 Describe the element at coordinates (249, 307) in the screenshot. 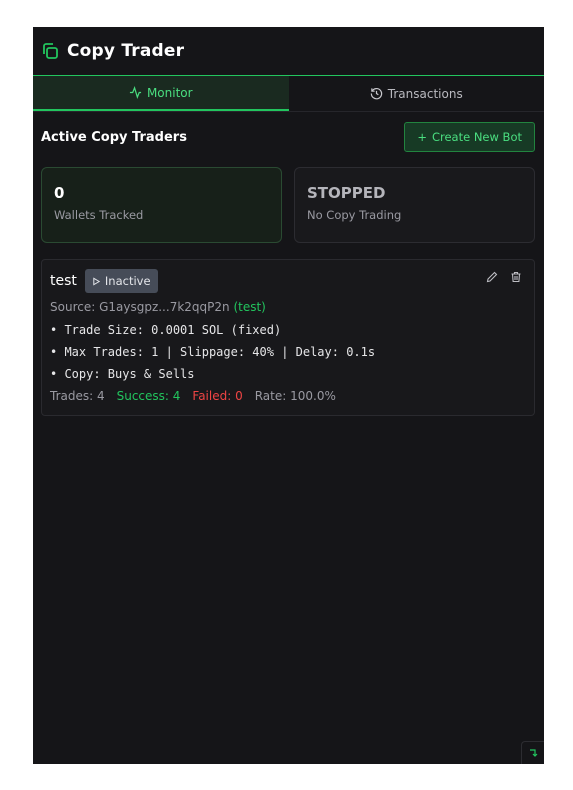

I see `bot-source-tag: (test)` at that location.